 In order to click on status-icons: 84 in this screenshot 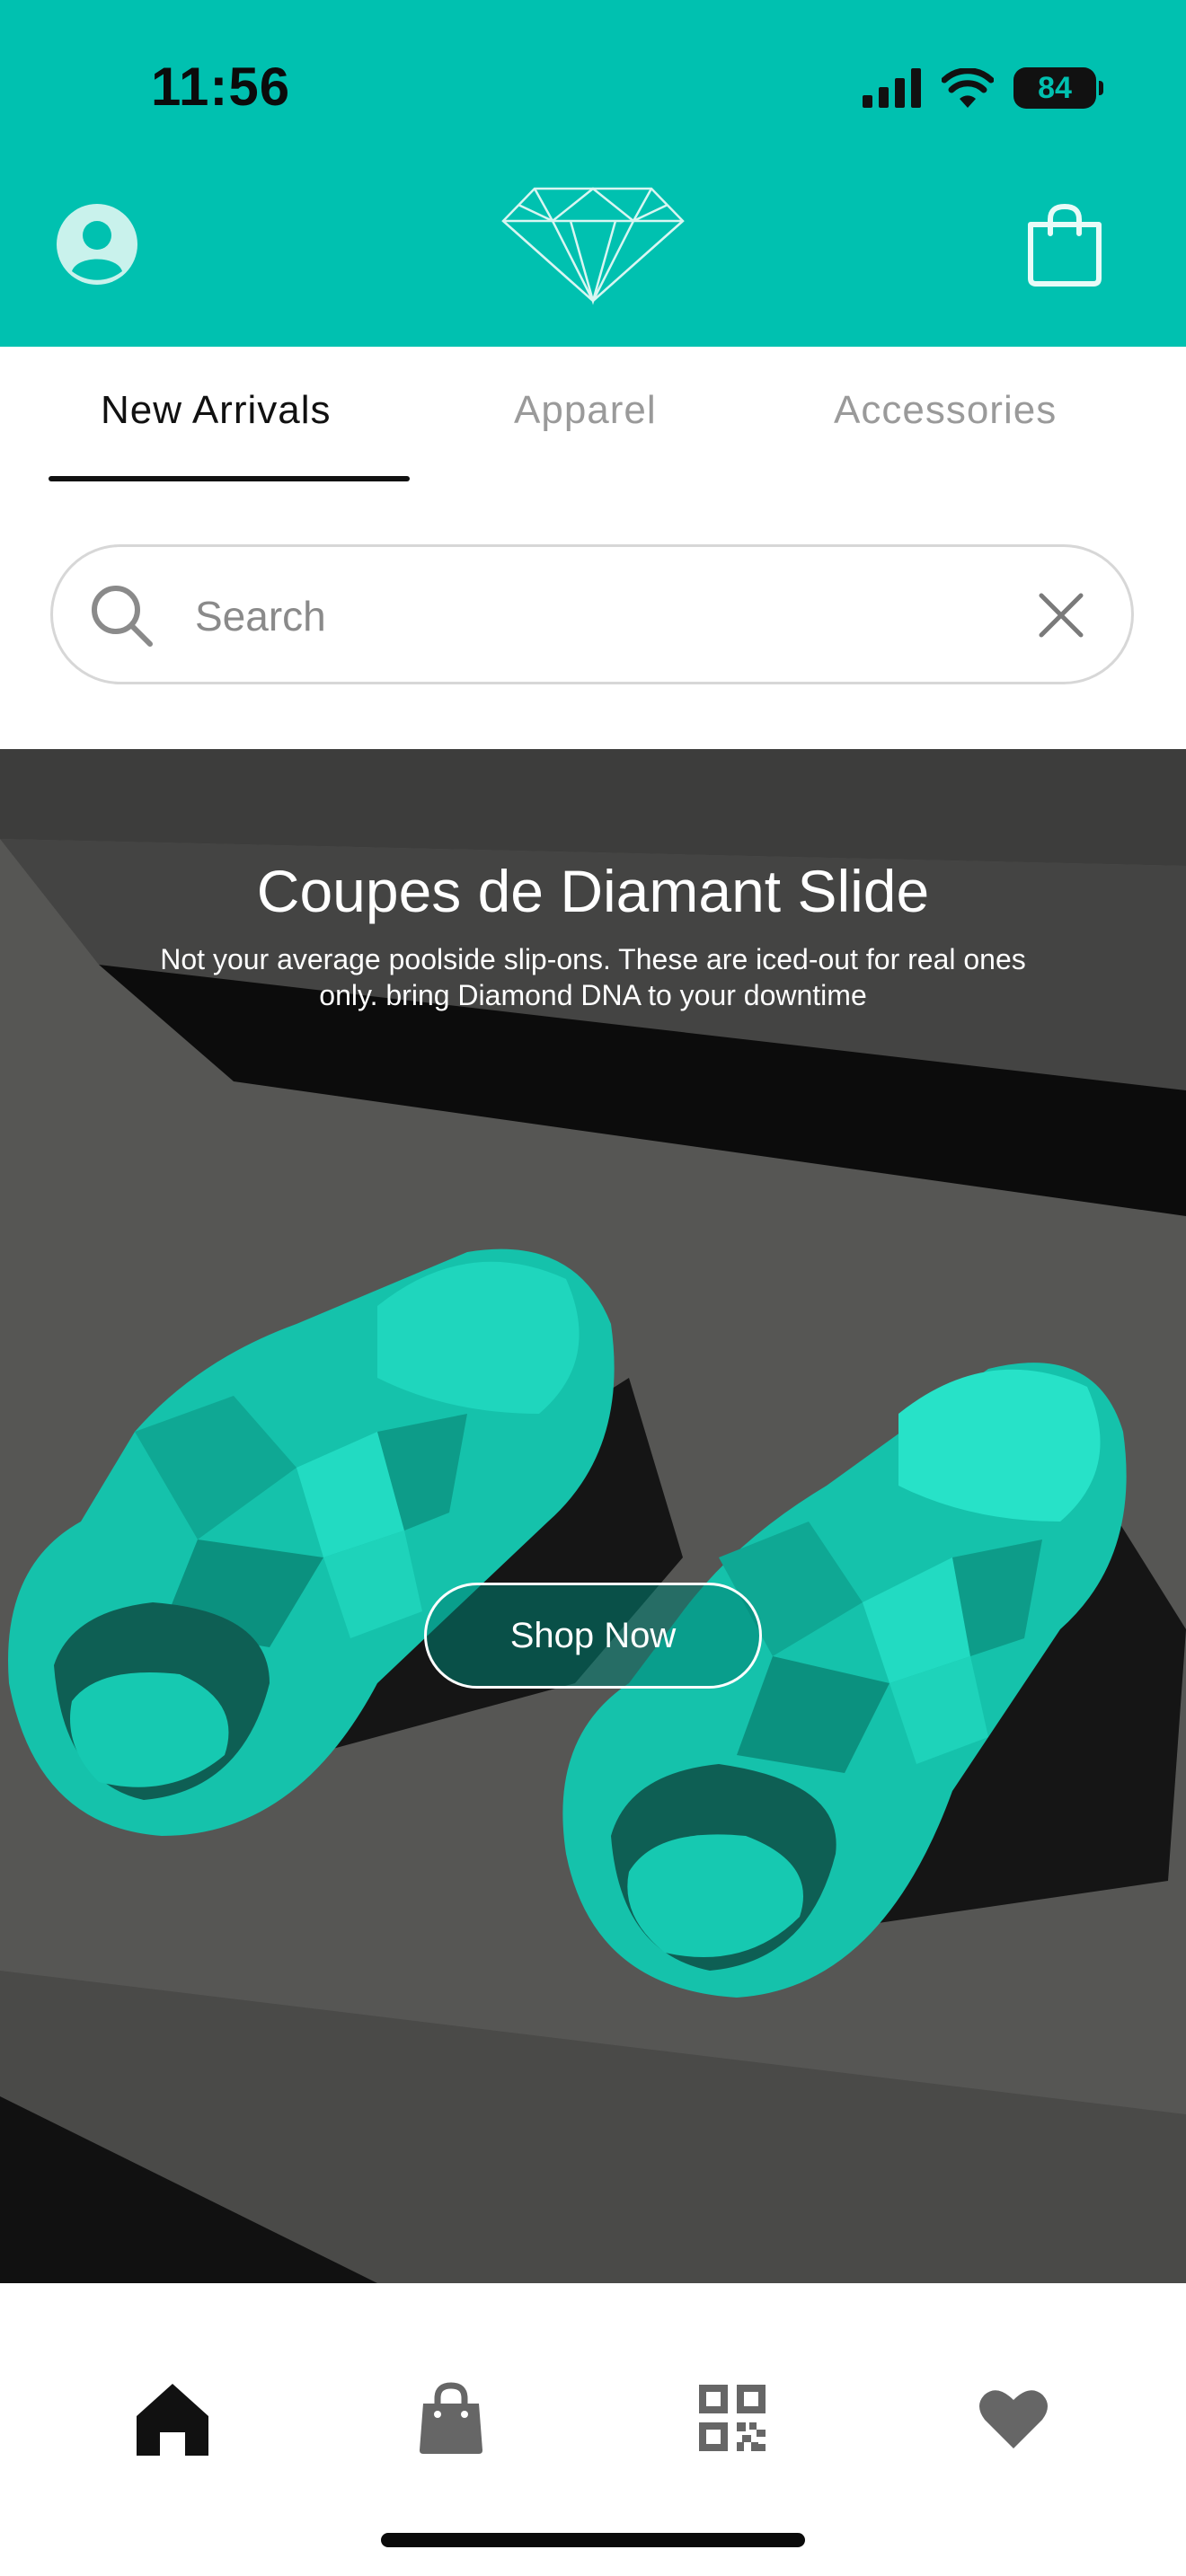, I will do `click(983, 88)`.